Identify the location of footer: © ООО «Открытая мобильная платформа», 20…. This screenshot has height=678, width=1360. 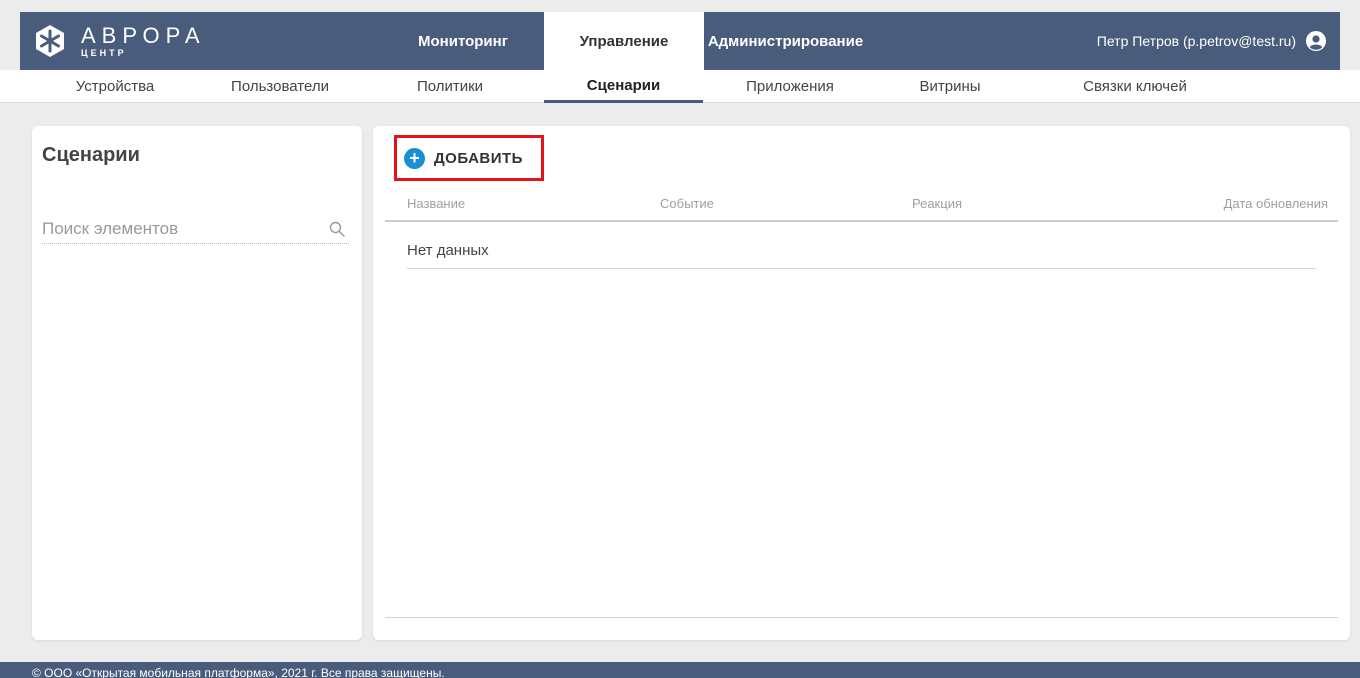
(680, 670).